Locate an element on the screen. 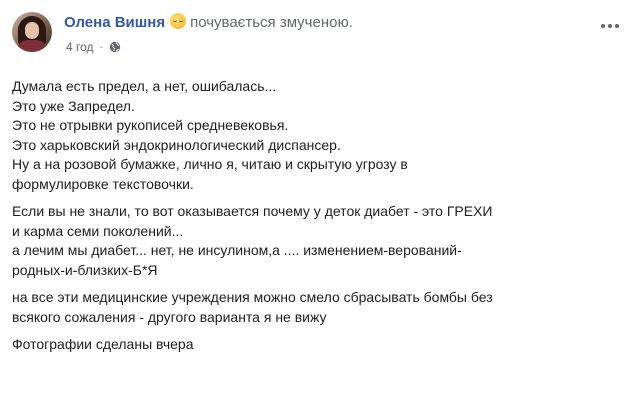 The height and width of the screenshot is (415, 632). post-author-line: Олена Вишня почувається змученою. is located at coordinates (208, 22).